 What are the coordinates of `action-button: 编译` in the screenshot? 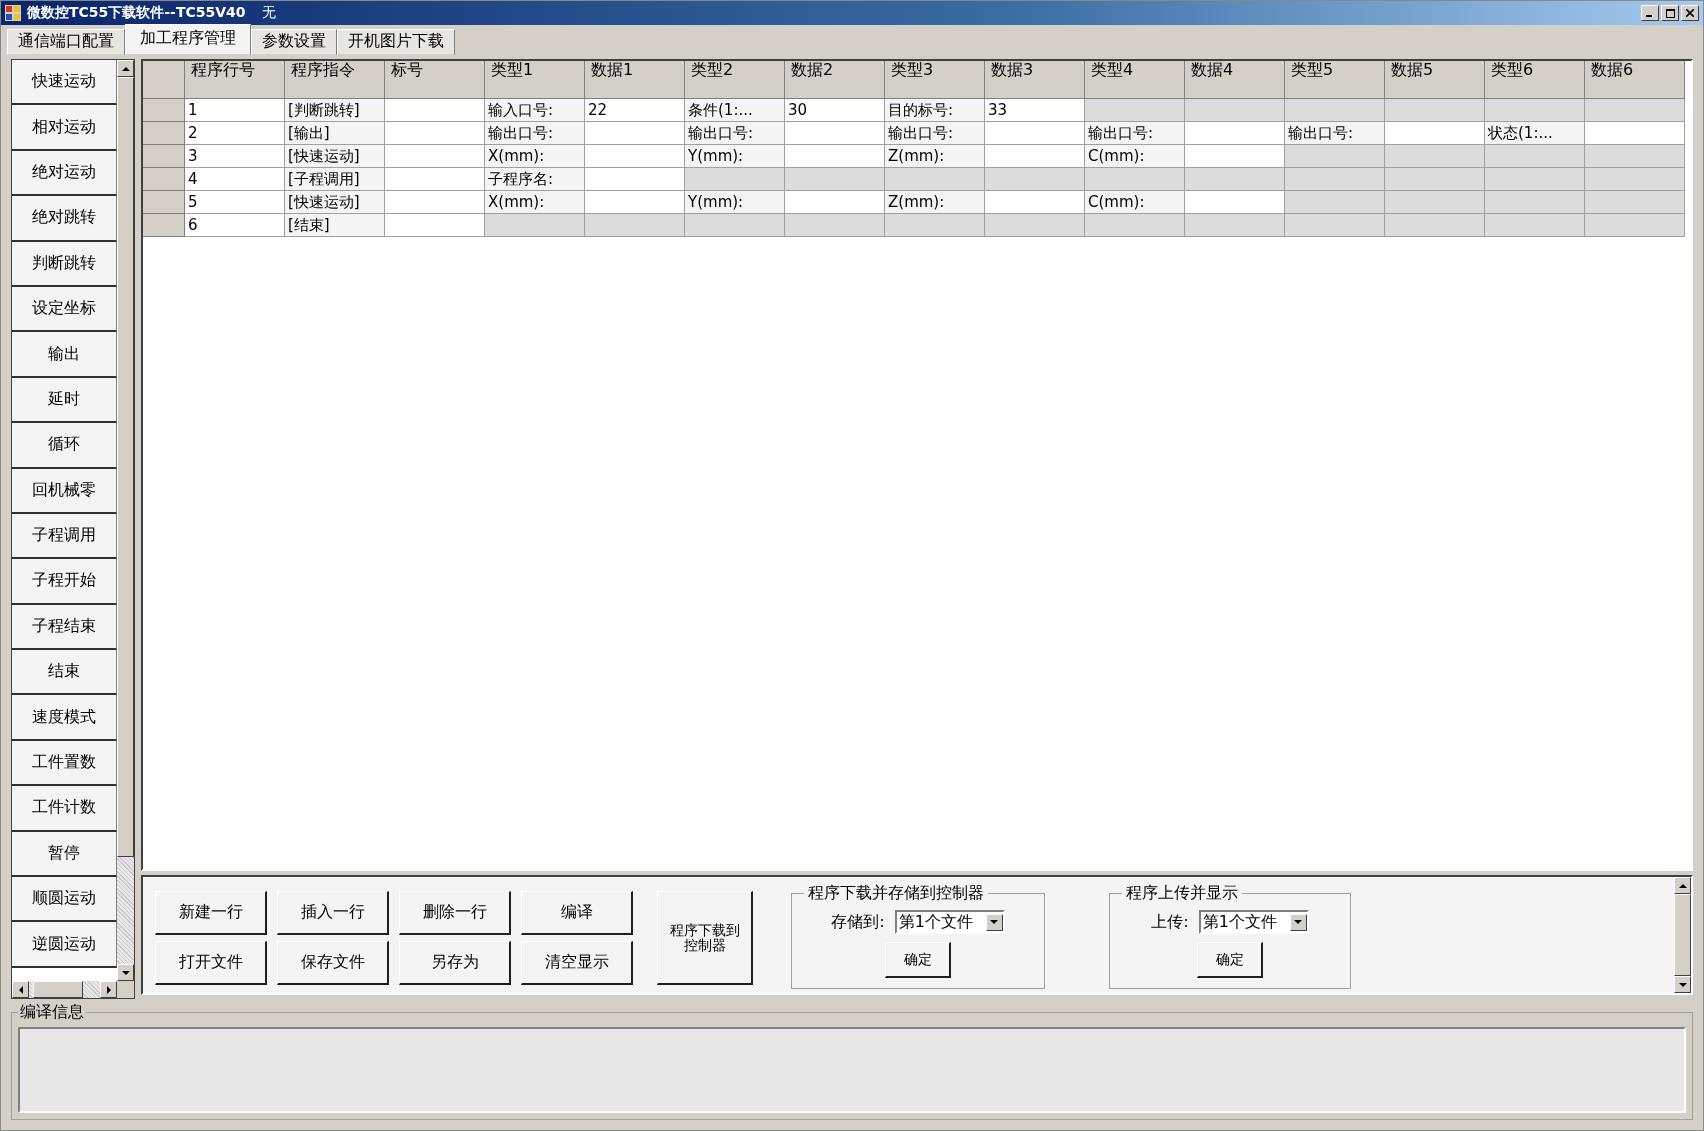 It's located at (577, 913).